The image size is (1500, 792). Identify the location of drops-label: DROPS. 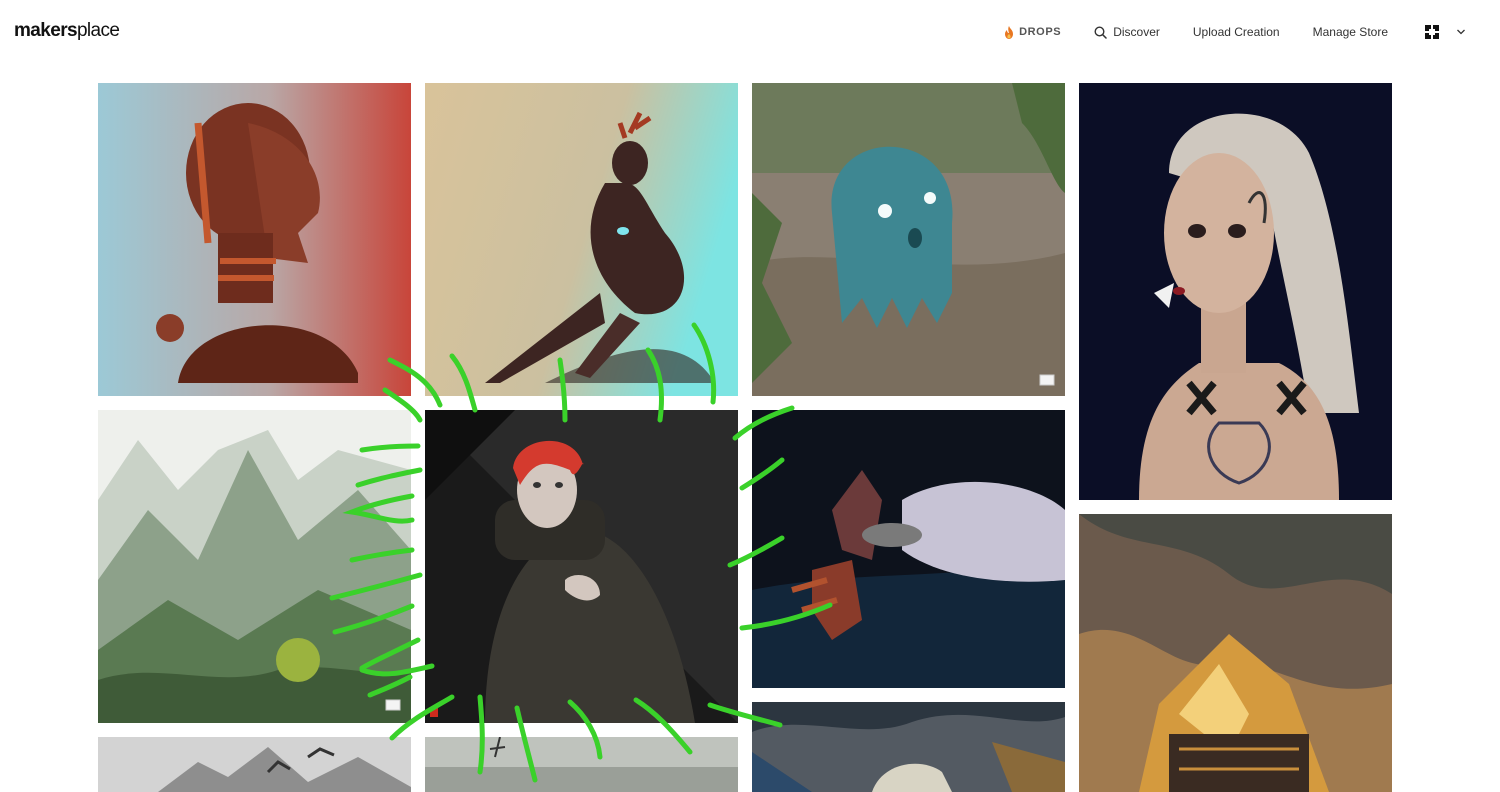
(1040, 32).